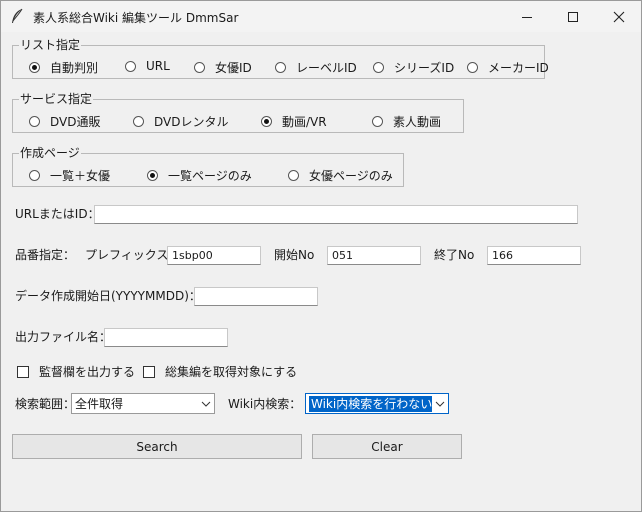  Describe the element at coordinates (136, 18) in the screenshot. I see `window-title: 素人系総合Wiki 編集ツール DmmSar` at that location.